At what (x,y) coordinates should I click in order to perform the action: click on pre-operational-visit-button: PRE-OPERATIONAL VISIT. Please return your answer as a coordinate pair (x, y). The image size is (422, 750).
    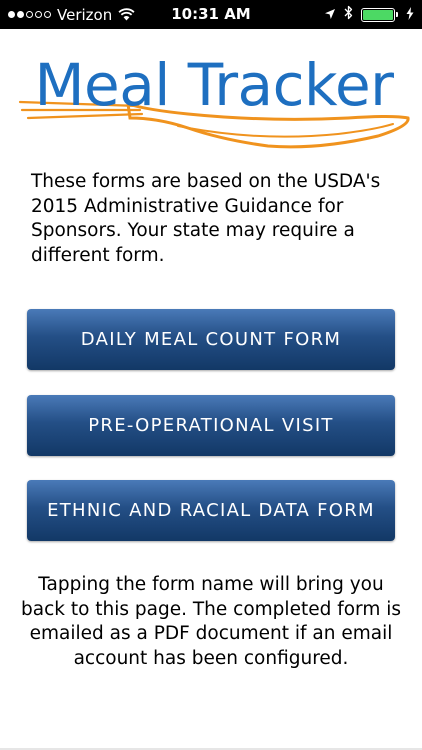
    Looking at the image, I should click on (211, 425).